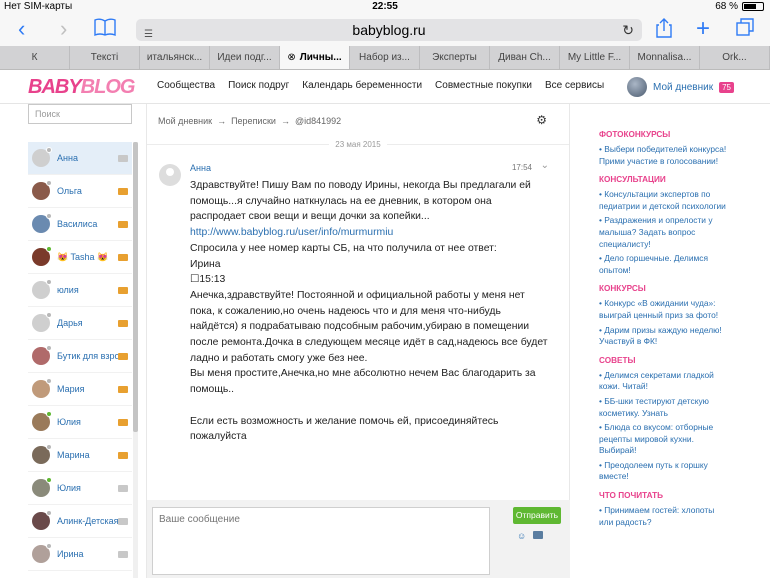 The image size is (770, 578). What do you see at coordinates (35, 57) in the screenshot?
I see `browser-tab: К` at bounding box center [35, 57].